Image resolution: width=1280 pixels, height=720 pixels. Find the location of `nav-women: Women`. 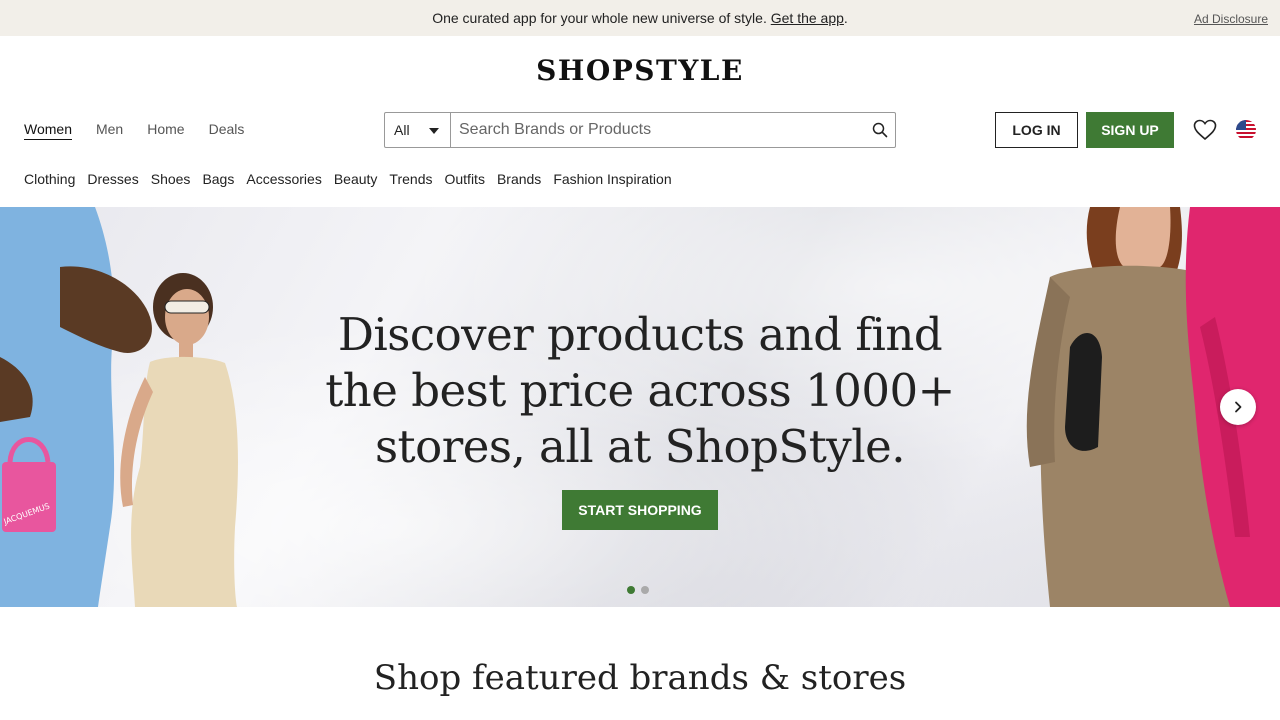

nav-women: Women is located at coordinates (48, 130).